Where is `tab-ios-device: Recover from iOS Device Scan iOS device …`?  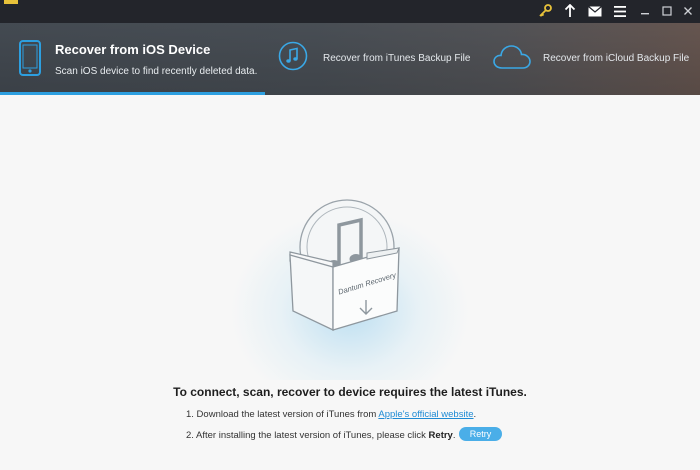
tab-ios-device: Recover from iOS Device Scan iOS device … is located at coordinates (132, 59).